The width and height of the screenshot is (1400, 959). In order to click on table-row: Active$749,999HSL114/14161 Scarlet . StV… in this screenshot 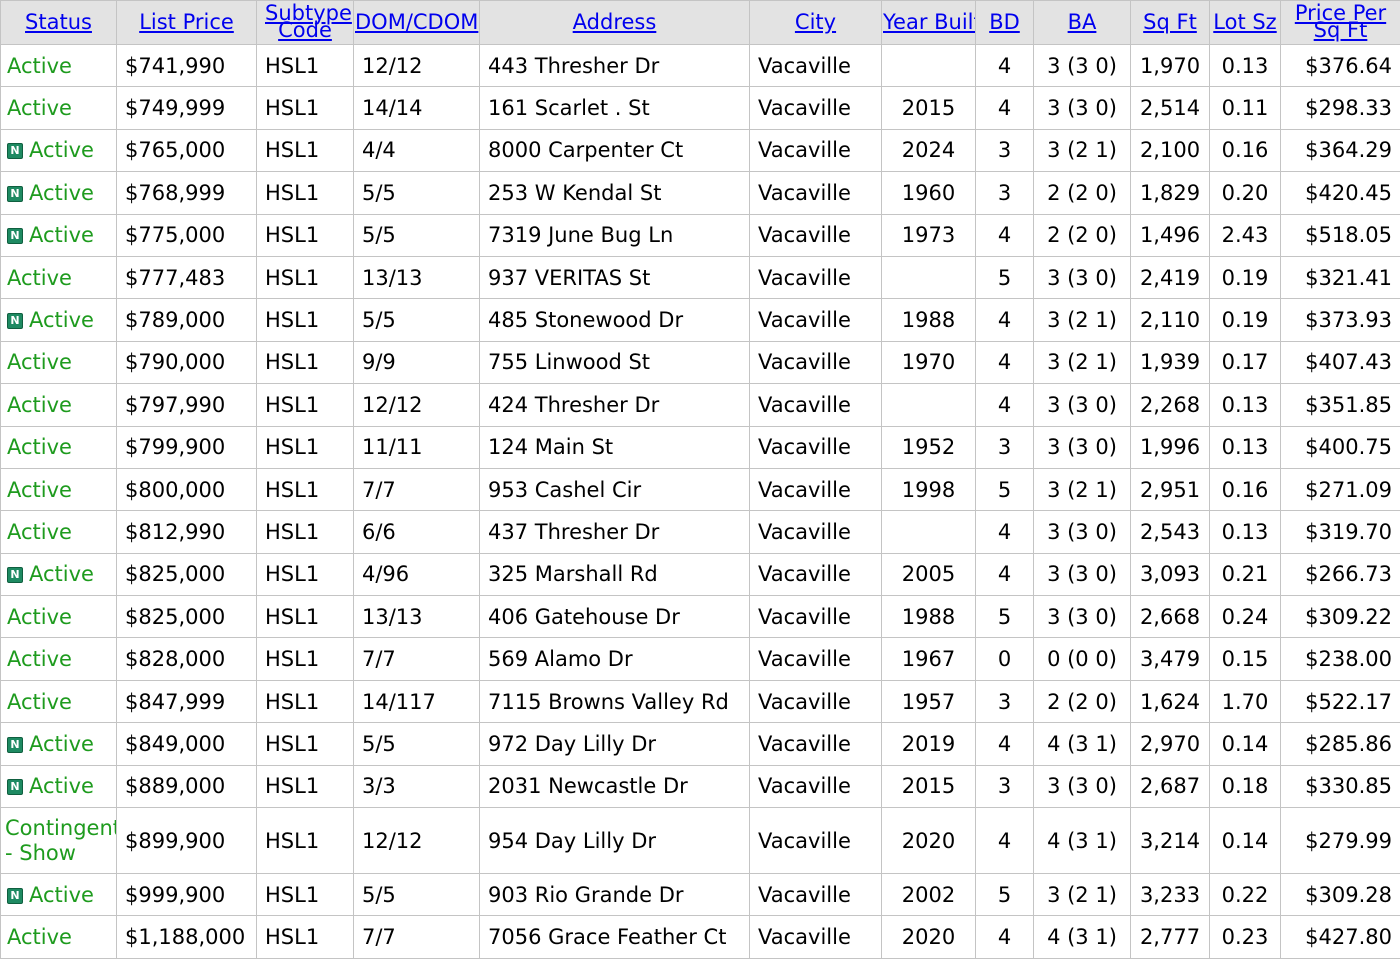, I will do `click(700, 108)`.